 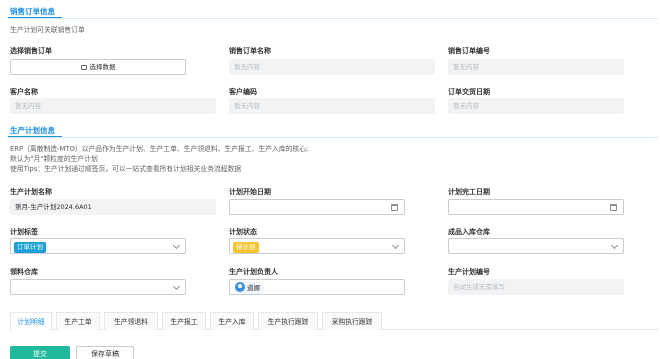 I want to click on plan-tabs: 计划明细 生产工单 生产领退料 生产报工 生产入库 生产执行跟踪 采购执行跟踪, so click(x=334, y=321).